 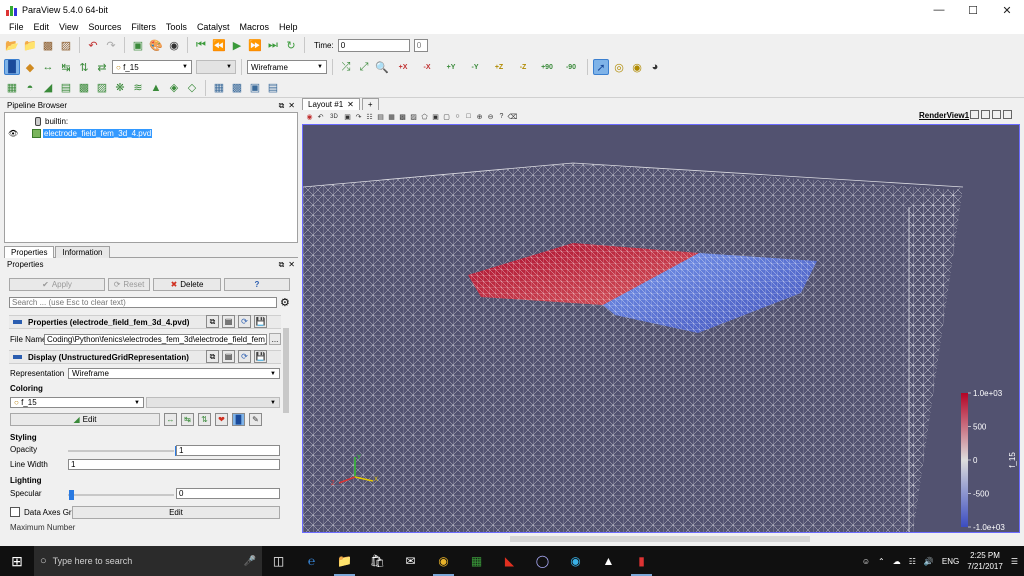 I want to click on select-points-through-icon: ▨, so click(x=413, y=116).